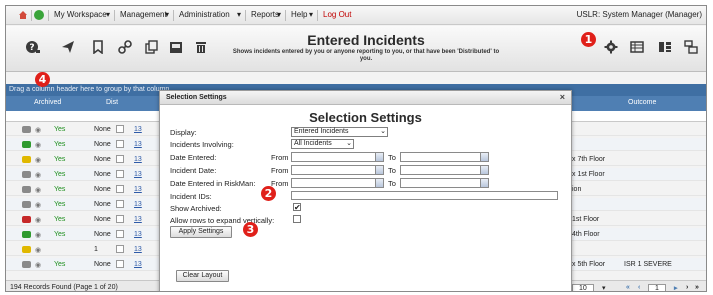  I want to click on menu-help: Help, so click(299, 14).